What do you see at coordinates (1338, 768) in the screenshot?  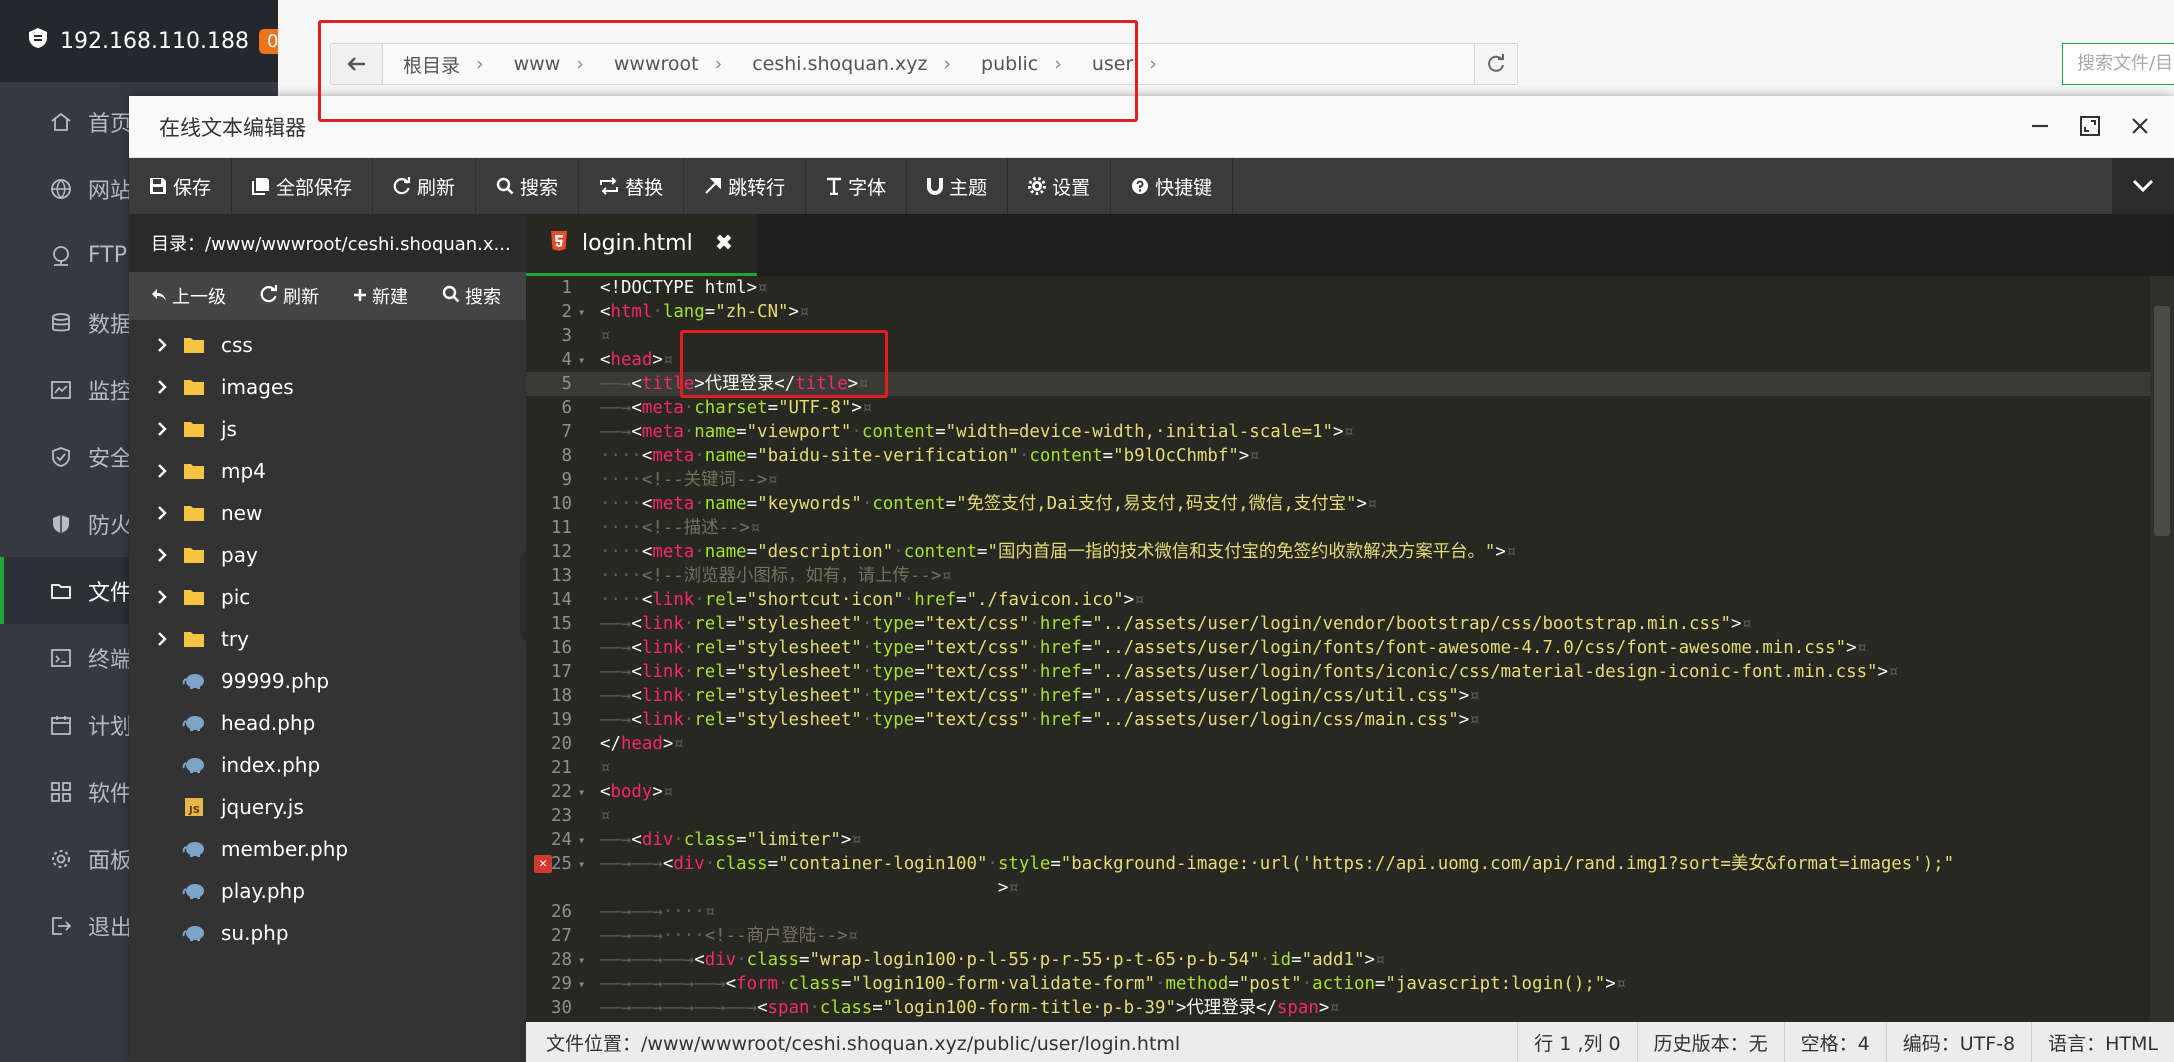 I see `code-line: 21 ¤` at bounding box center [1338, 768].